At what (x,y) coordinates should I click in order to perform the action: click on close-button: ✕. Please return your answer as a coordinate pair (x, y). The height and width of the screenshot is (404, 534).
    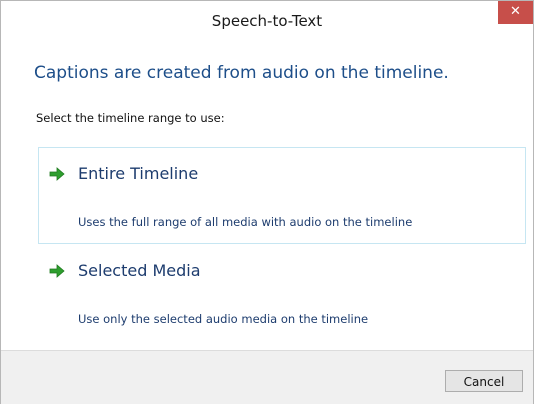
    Looking at the image, I should click on (515, 12).